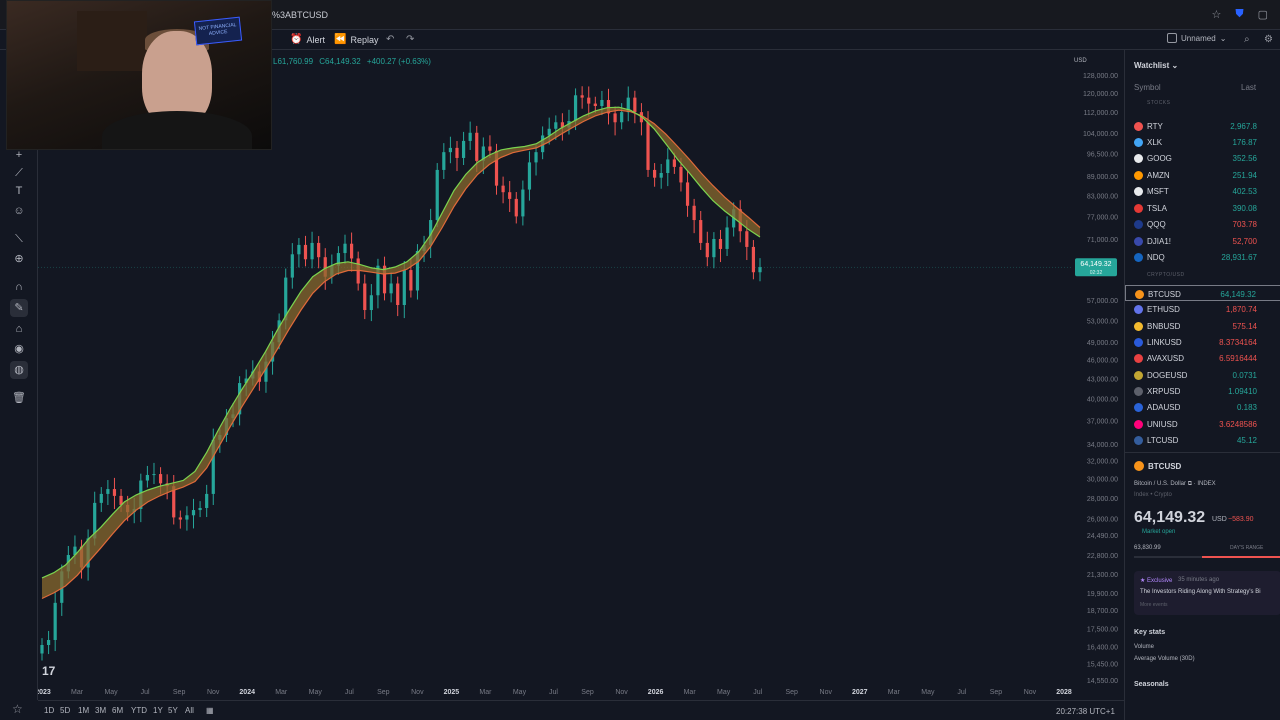  Describe the element at coordinates (139, 75) in the screenshot. I see `webcam-overlay: NOT FINANCIAL ADVICE` at that location.